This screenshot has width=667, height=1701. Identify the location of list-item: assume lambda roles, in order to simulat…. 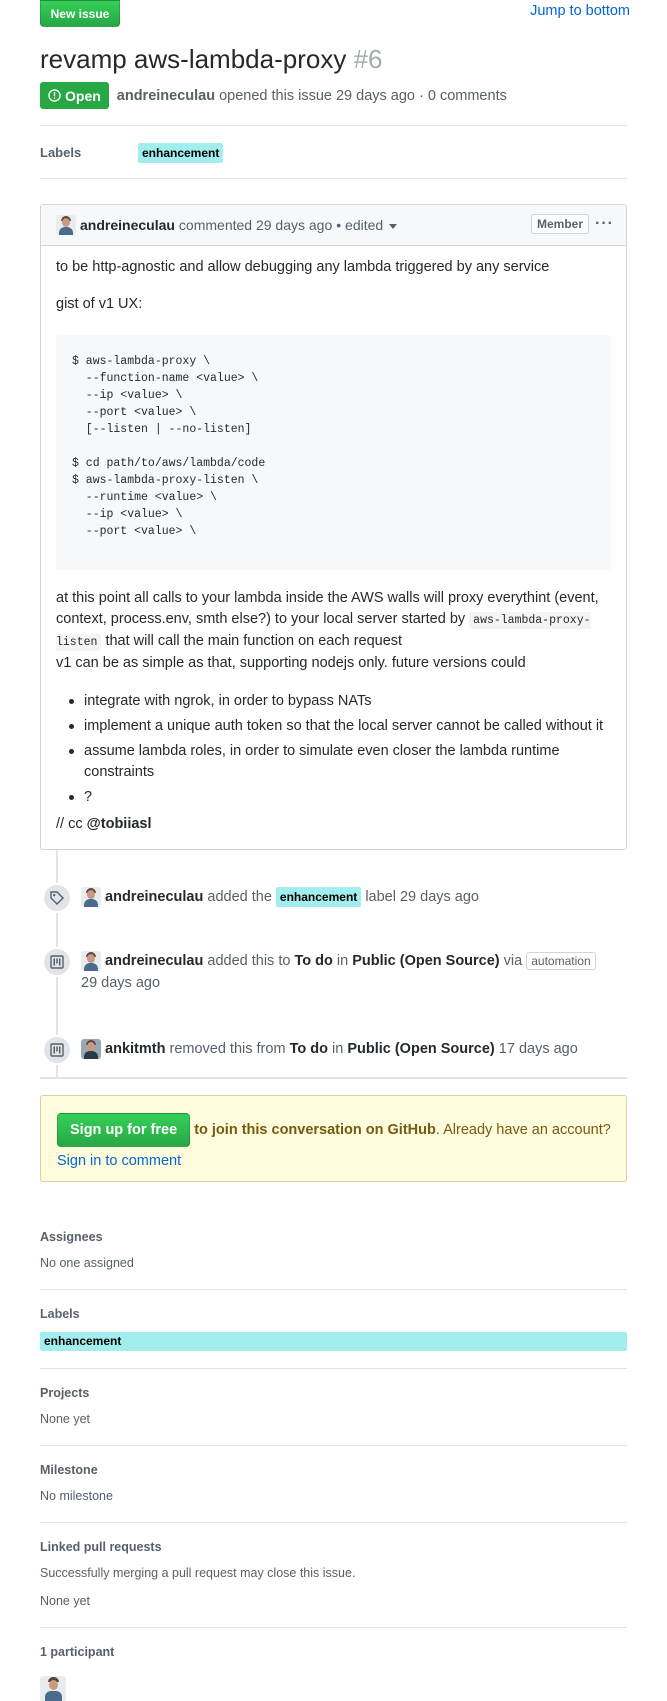
(336, 762).